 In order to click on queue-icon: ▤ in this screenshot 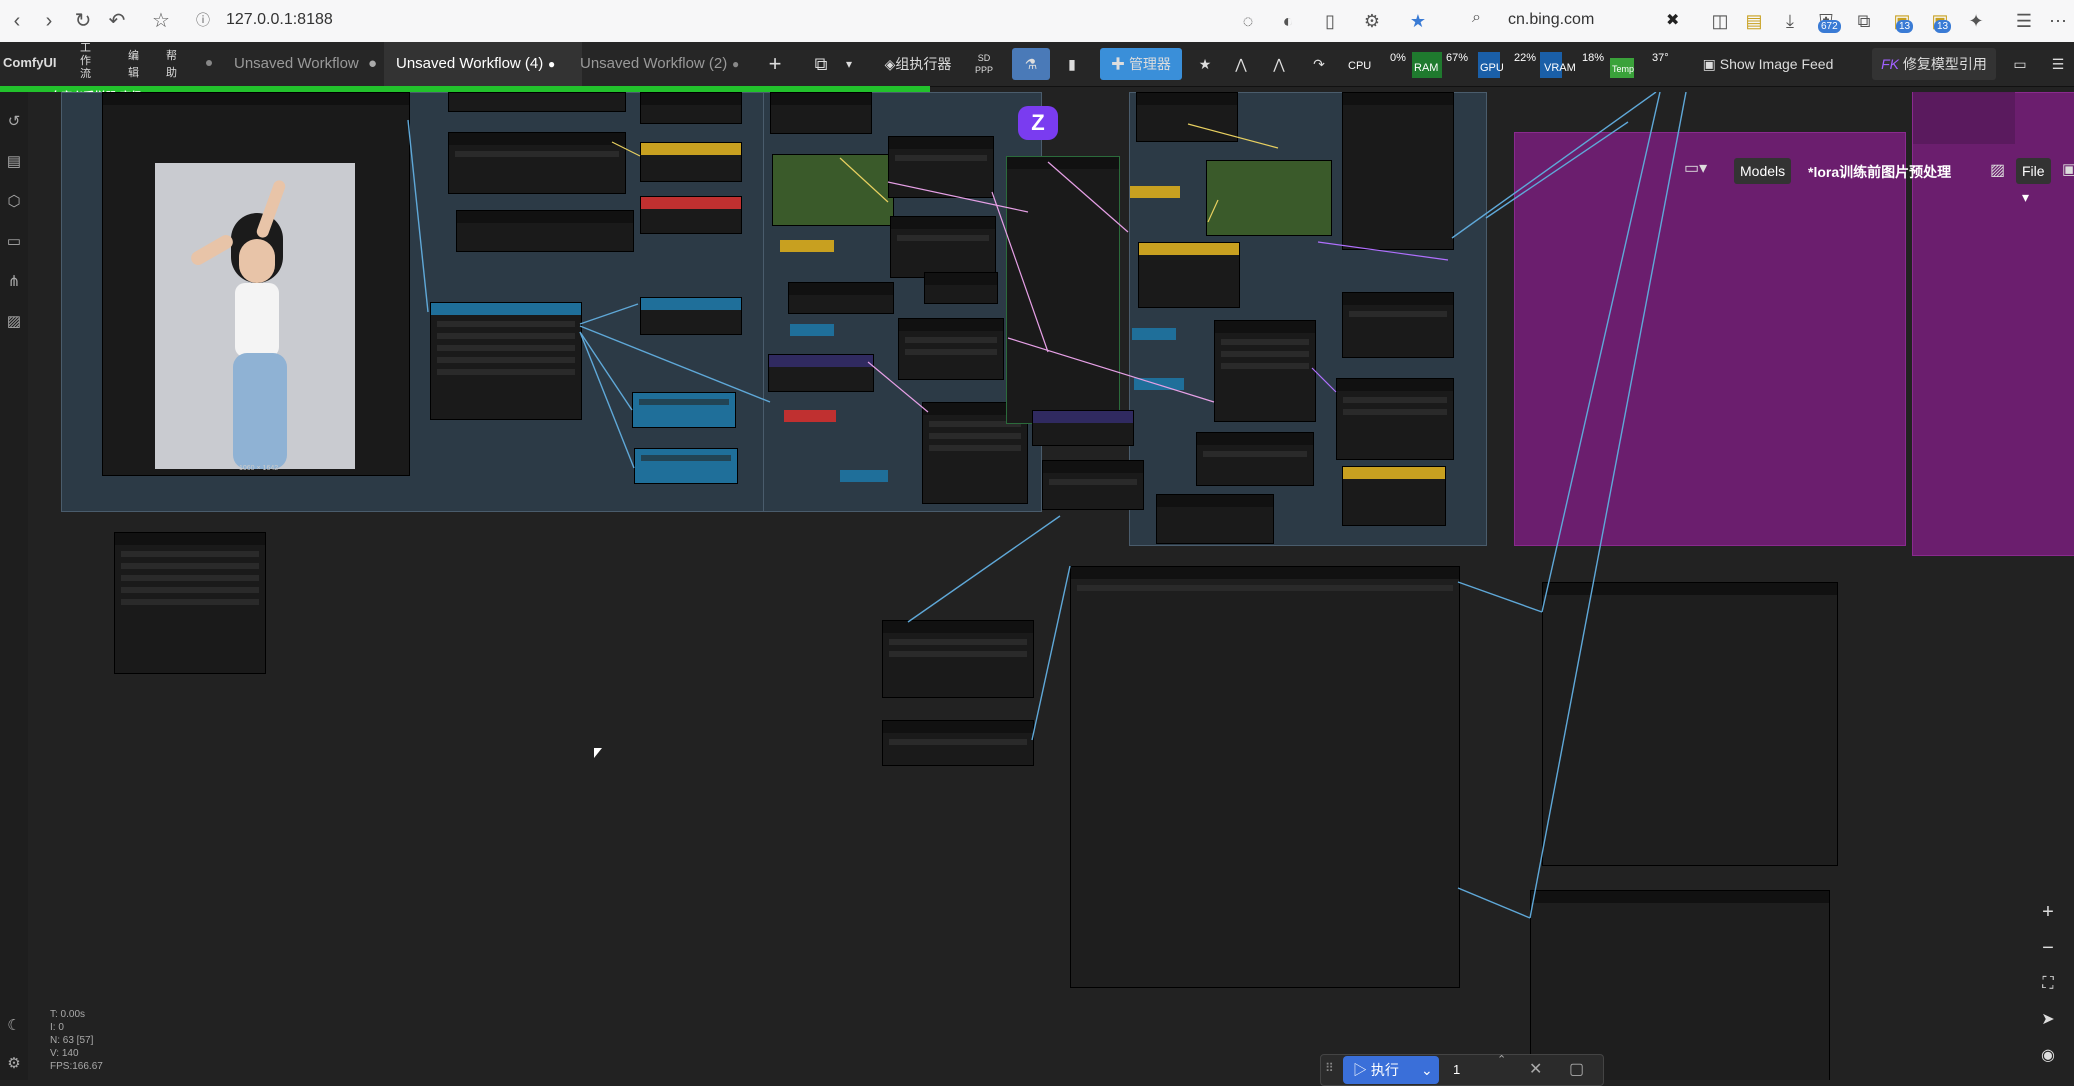, I will do `click(14, 162)`.